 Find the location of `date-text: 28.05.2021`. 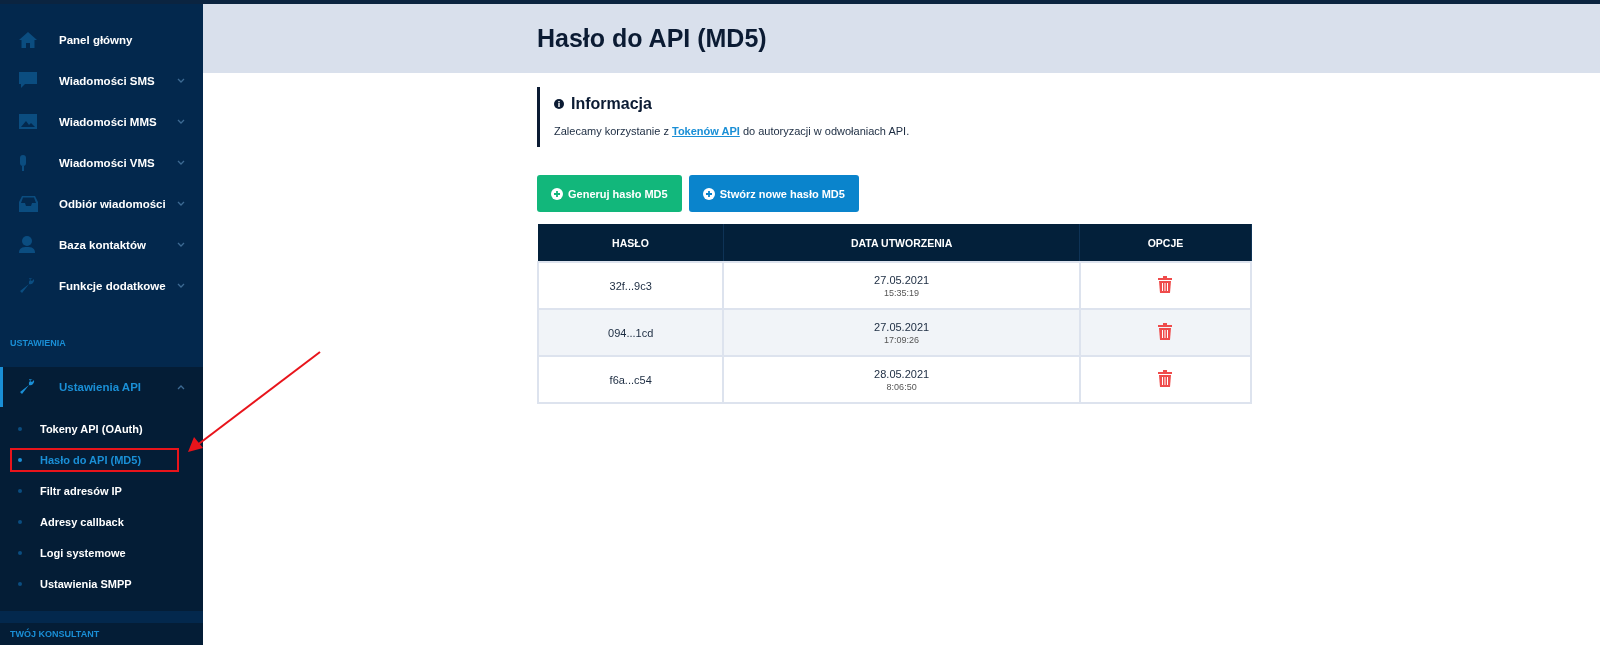

date-text: 28.05.2021 is located at coordinates (902, 373).